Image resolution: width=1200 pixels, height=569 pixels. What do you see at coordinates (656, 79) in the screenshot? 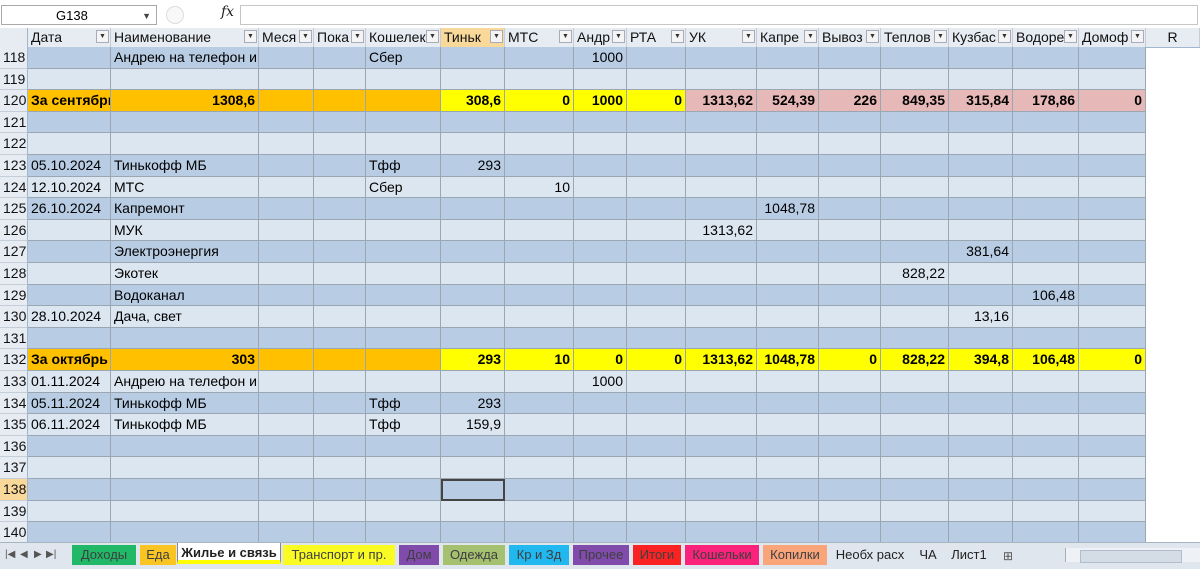
I see `cell-i119` at bounding box center [656, 79].